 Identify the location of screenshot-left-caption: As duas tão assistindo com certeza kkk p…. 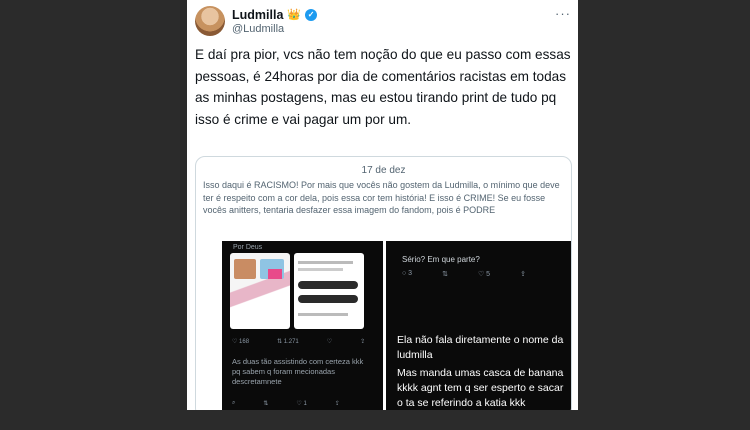
(298, 371).